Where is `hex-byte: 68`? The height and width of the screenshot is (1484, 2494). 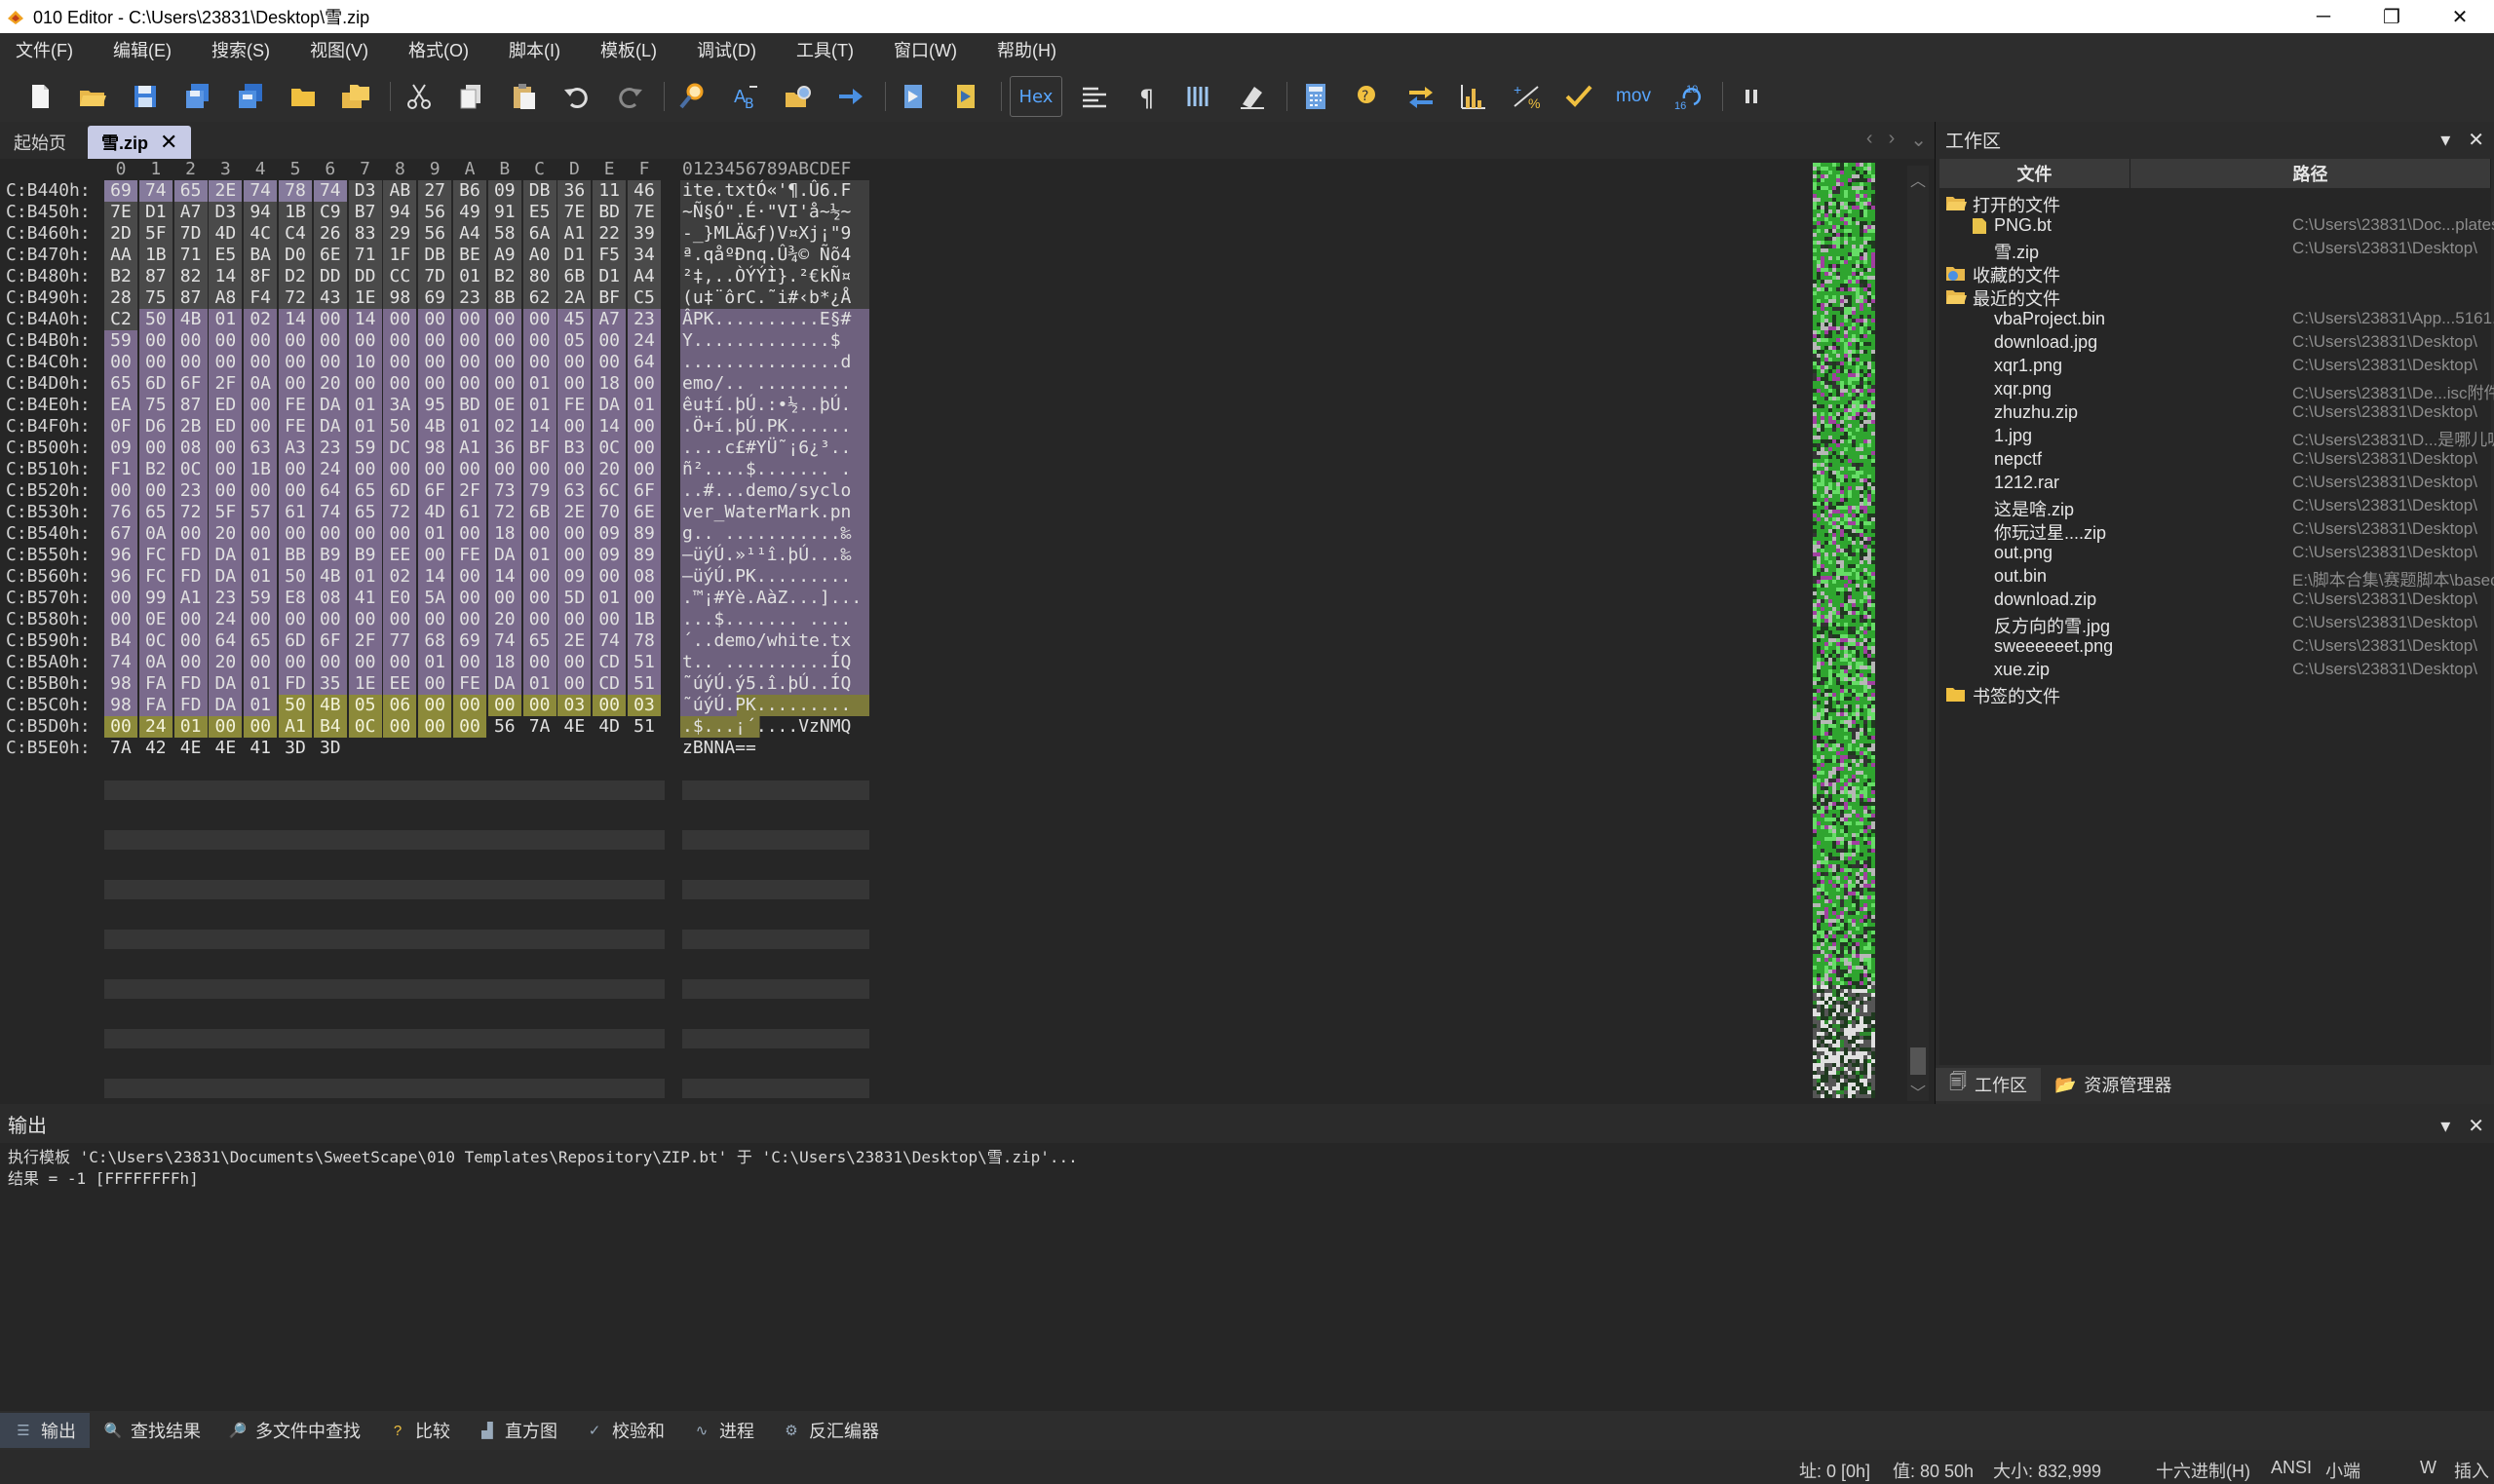
hex-byte: 68 is located at coordinates (435, 641).